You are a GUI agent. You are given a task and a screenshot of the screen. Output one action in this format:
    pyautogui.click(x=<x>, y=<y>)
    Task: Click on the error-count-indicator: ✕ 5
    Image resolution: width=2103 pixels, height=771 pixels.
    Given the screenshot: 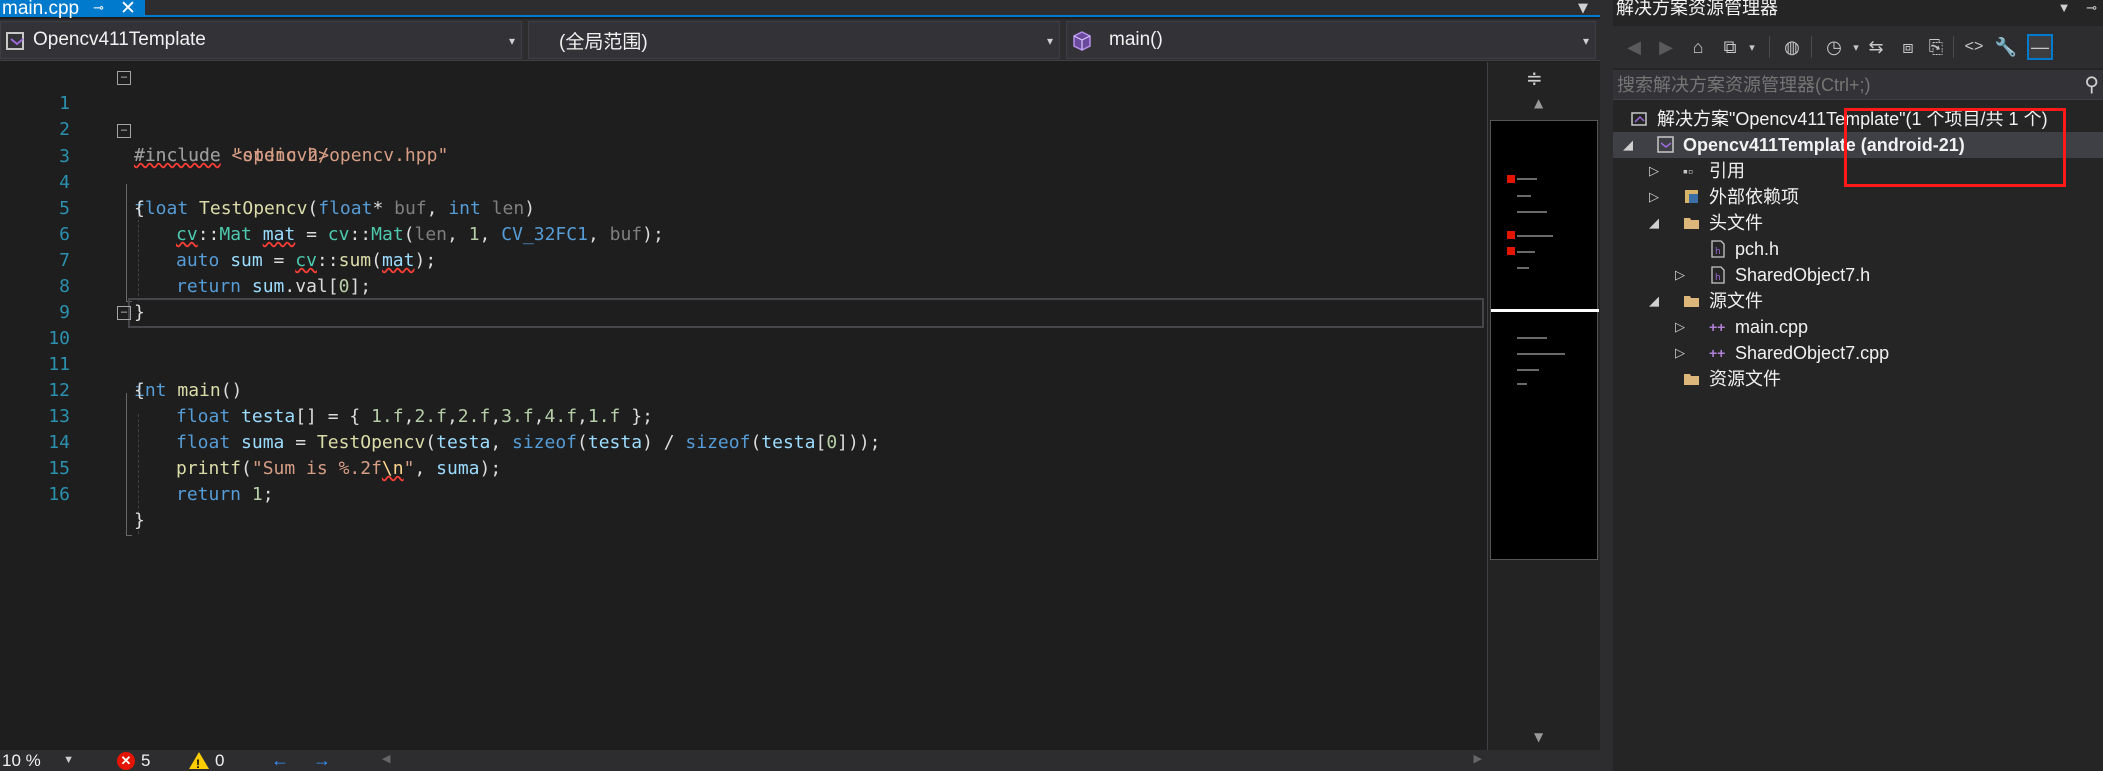 What is the action you would take?
    pyautogui.click(x=133, y=760)
    